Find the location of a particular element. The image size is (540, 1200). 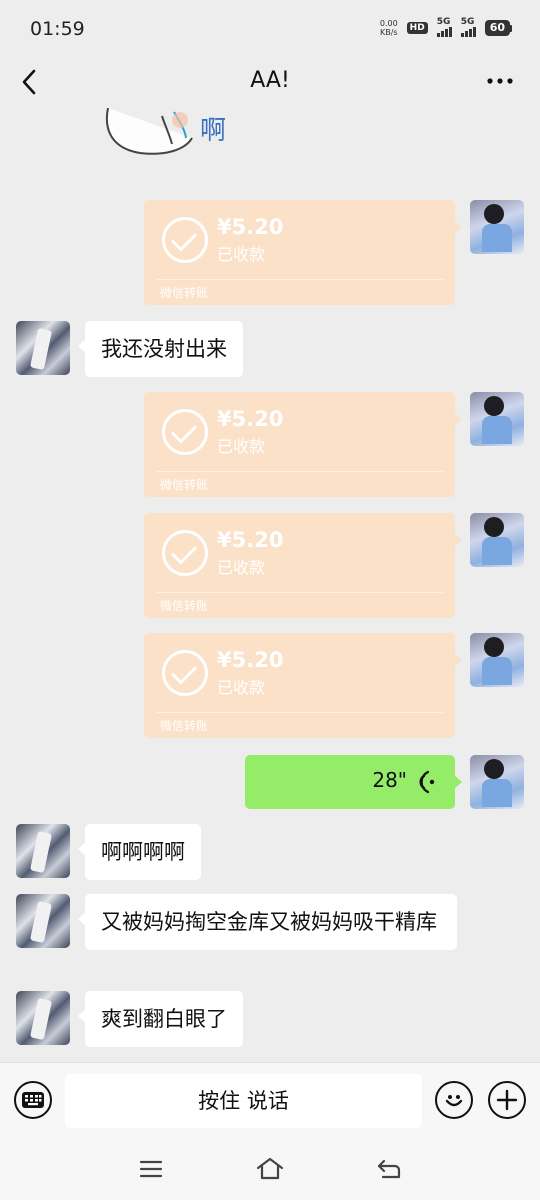

home-icon is located at coordinates (270, 1168).